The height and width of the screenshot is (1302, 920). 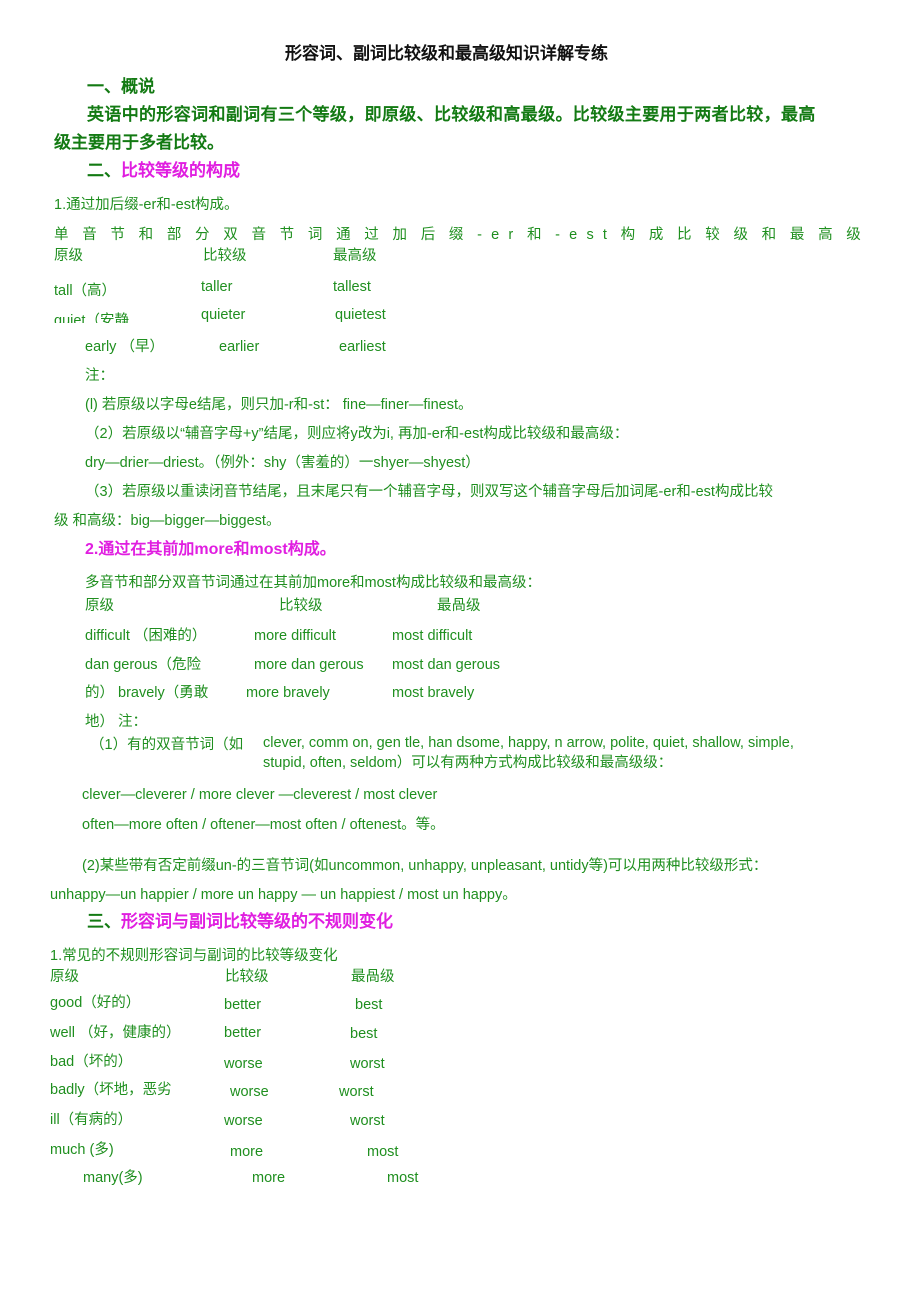 I want to click on table-cell: more bravely, so click(x=288, y=693).